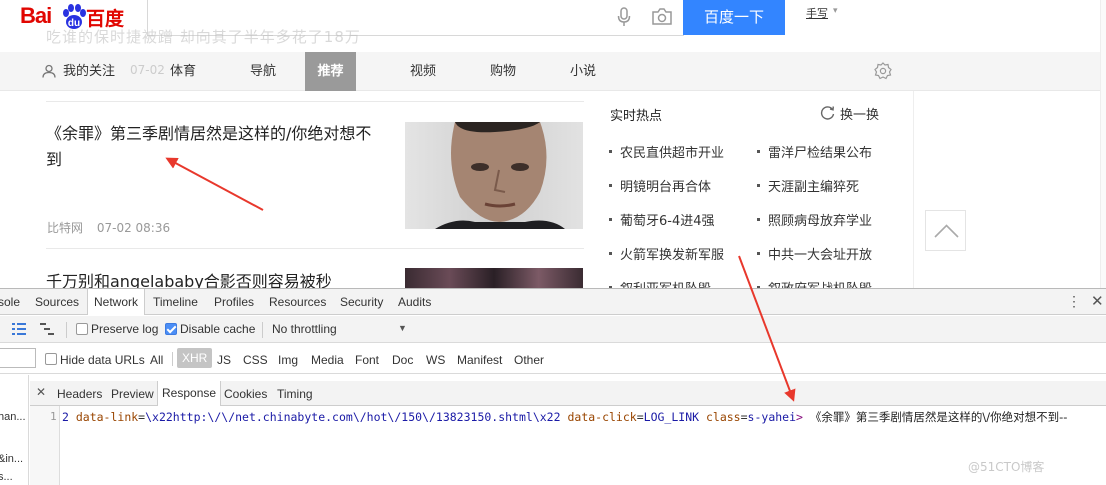 The width and height of the screenshot is (1106, 485). Describe the element at coordinates (827, 112) in the screenshot. I see `refresh-icon` at that location.